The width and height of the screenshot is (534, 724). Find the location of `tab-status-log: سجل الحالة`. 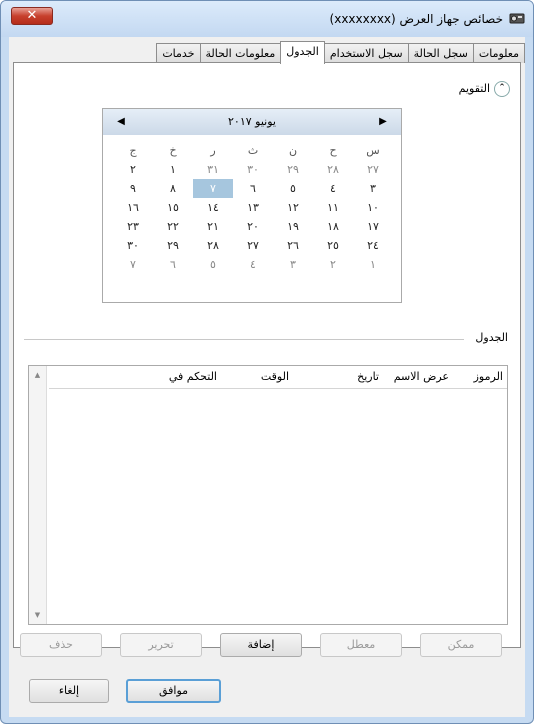

tab-status-log: سجل الحالة is located at coordinates (440, 53).